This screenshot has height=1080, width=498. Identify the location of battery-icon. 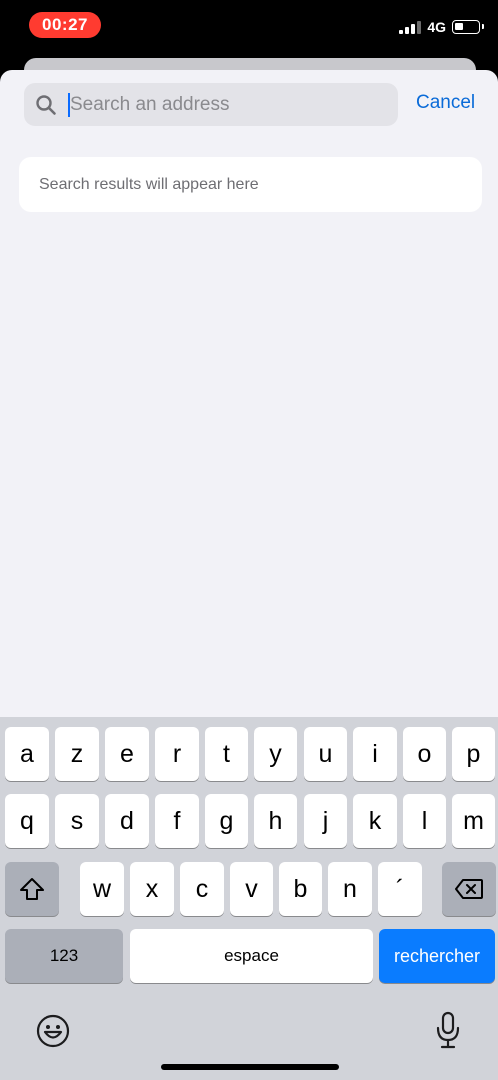
(468, 27).